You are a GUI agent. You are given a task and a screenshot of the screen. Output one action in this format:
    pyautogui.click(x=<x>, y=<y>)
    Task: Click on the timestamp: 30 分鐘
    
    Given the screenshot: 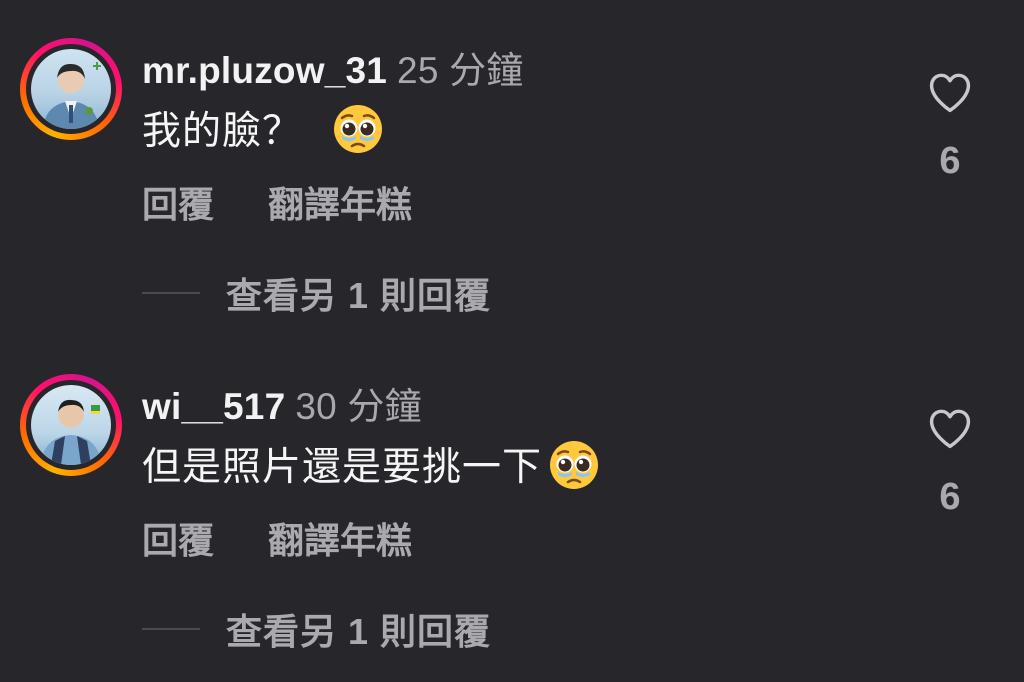 What is the action you would take?
    pyautogui.click(x=358, y=406)
    